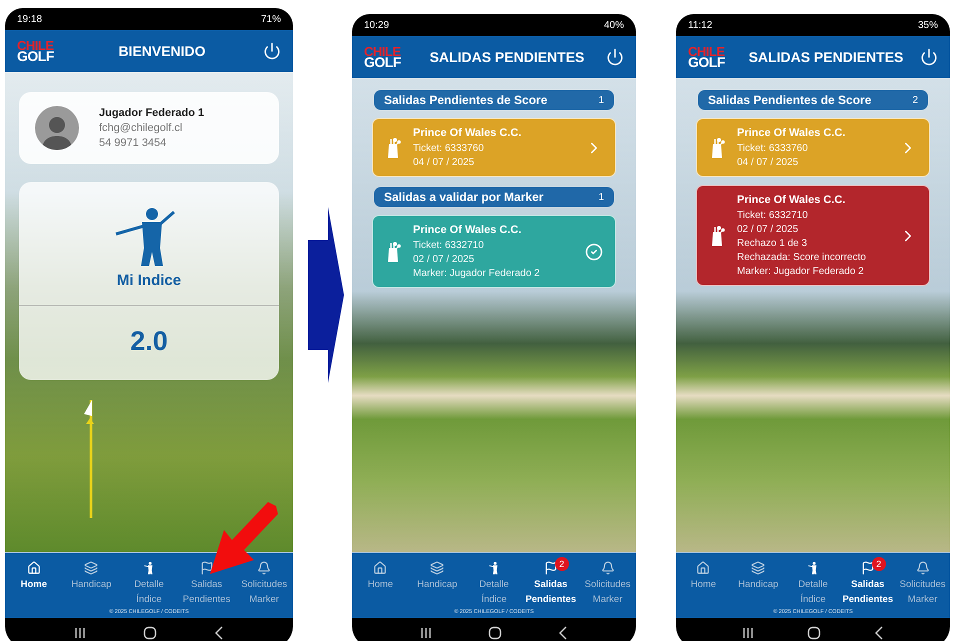  What do you see at coordinates (614, 25) in the screenshot?
I see `battery-level: 40%` at bounding box center [614, 25].